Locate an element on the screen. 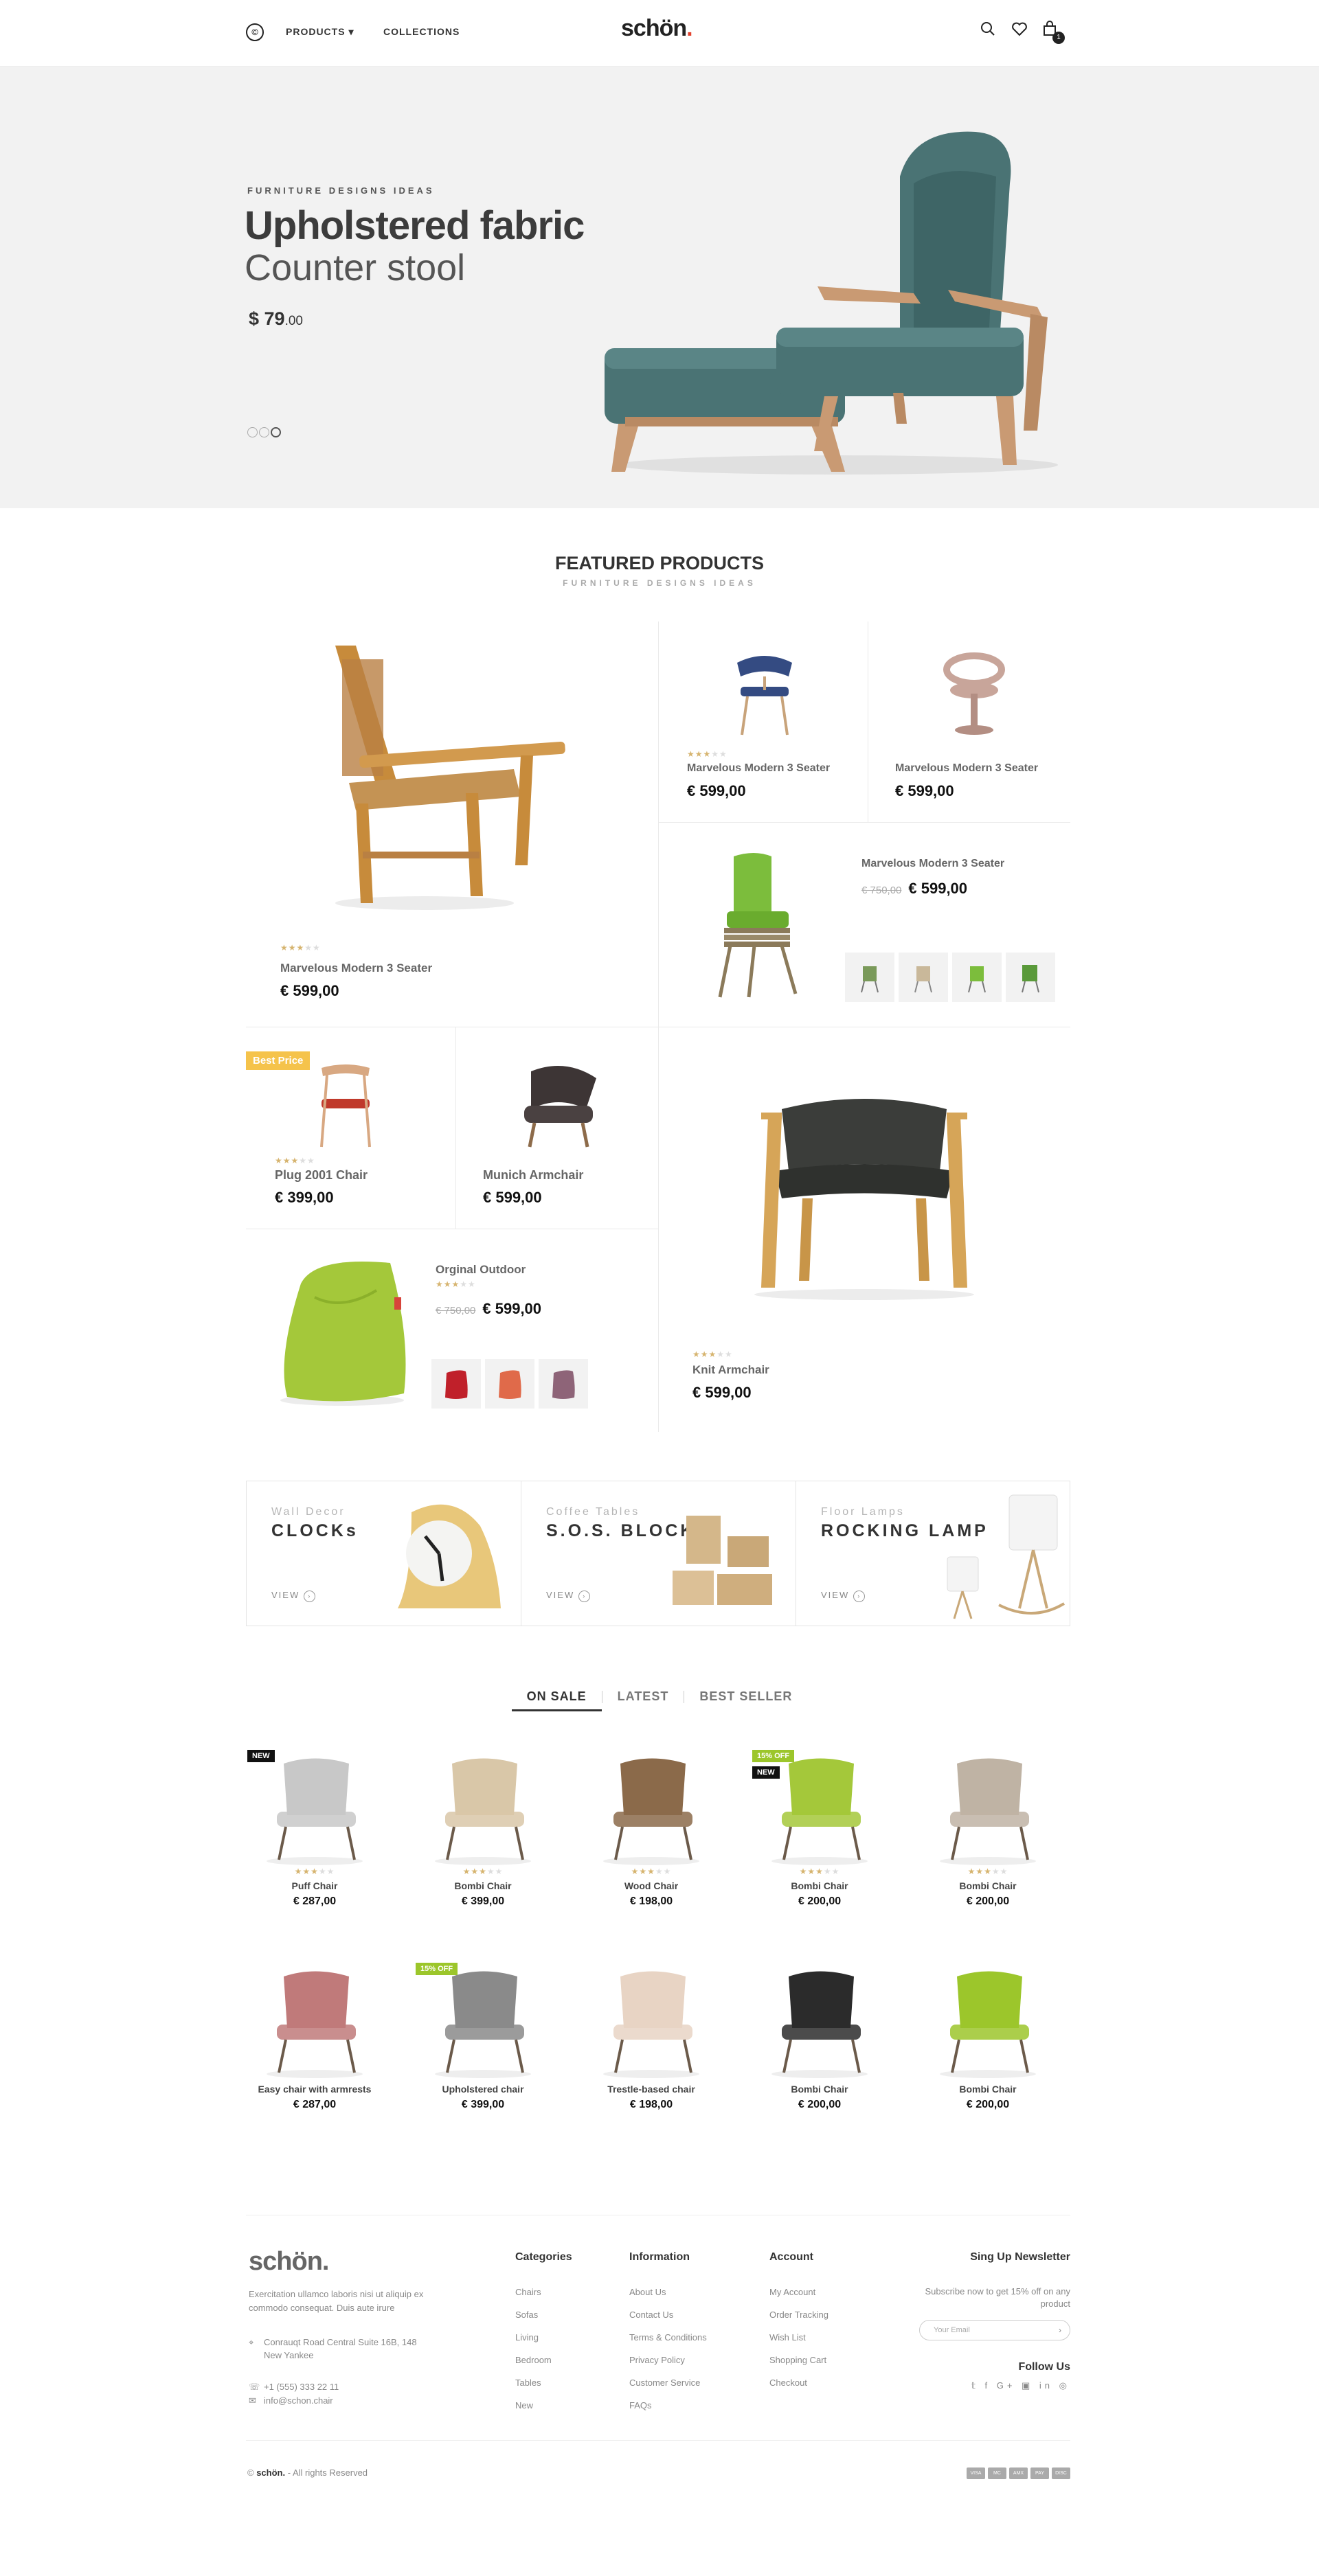 Image resolution: width=1319 pixels, height=2576 pixels. featured-product-card: ★★★★★ Knit Armchair € 599,00 is located at coordinates (864, 1229).